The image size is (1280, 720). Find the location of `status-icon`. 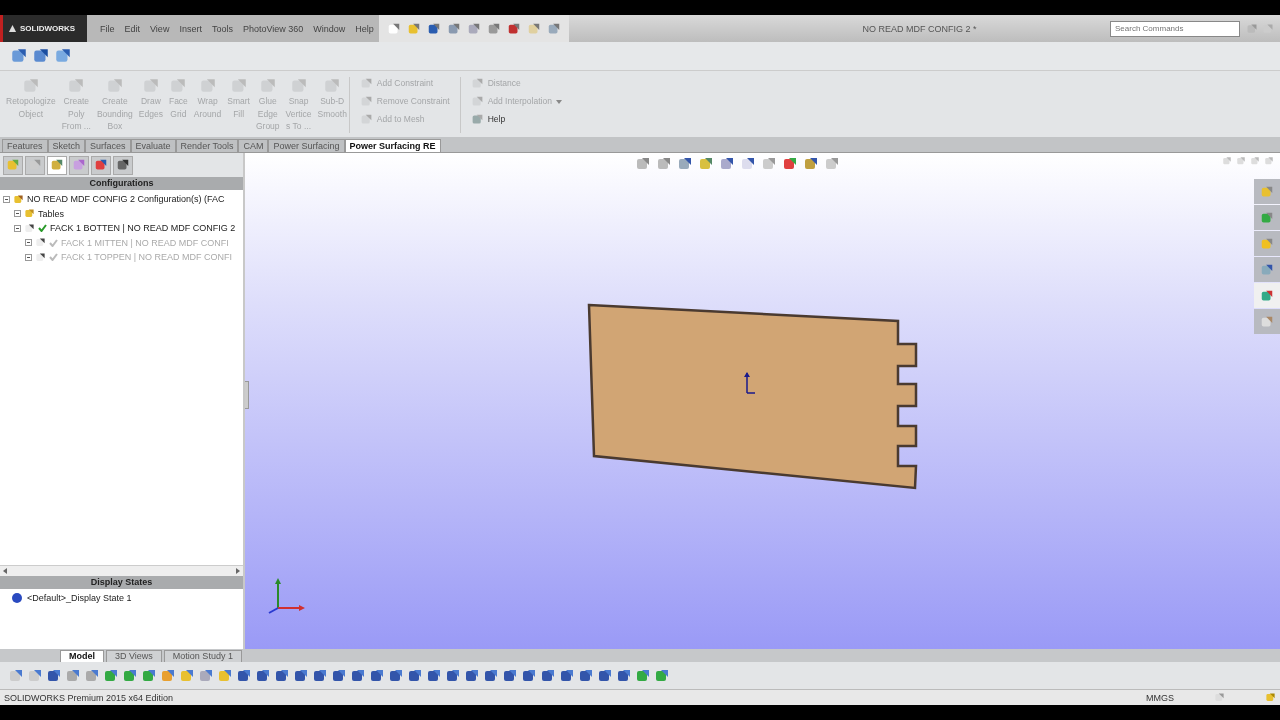

status-icon is located at coordinates (1219, 697).